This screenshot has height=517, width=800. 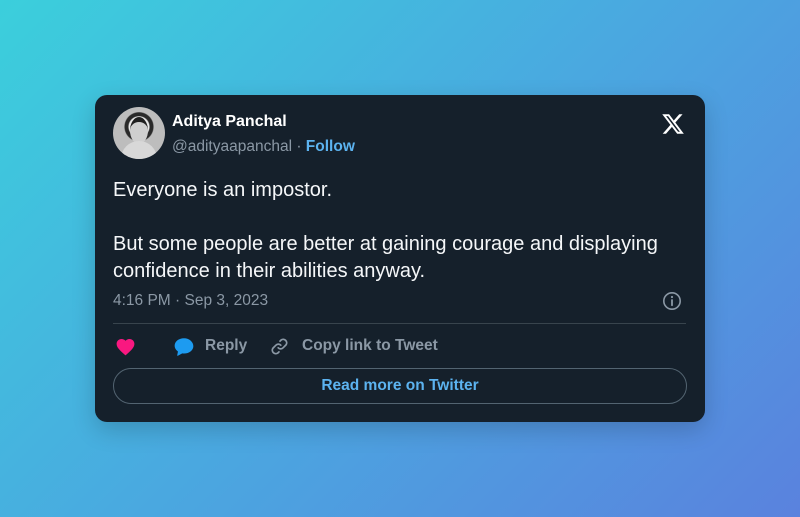 I want to click on heart-icon, so click(x=125, y=346).